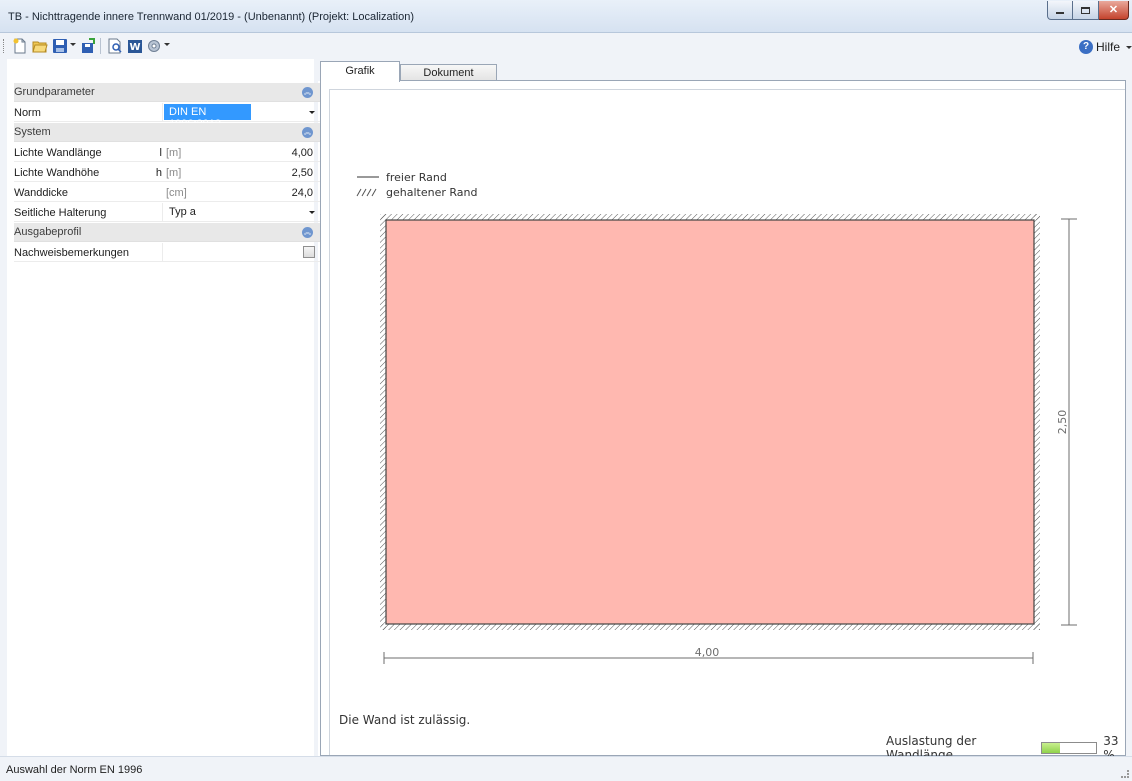 The height and width of the screenshot is (781, 1132). Describe the element at coordinates (74, 770) in the screenshot. I see `status-text: Auswahl der Norm EN 1996` at that location.